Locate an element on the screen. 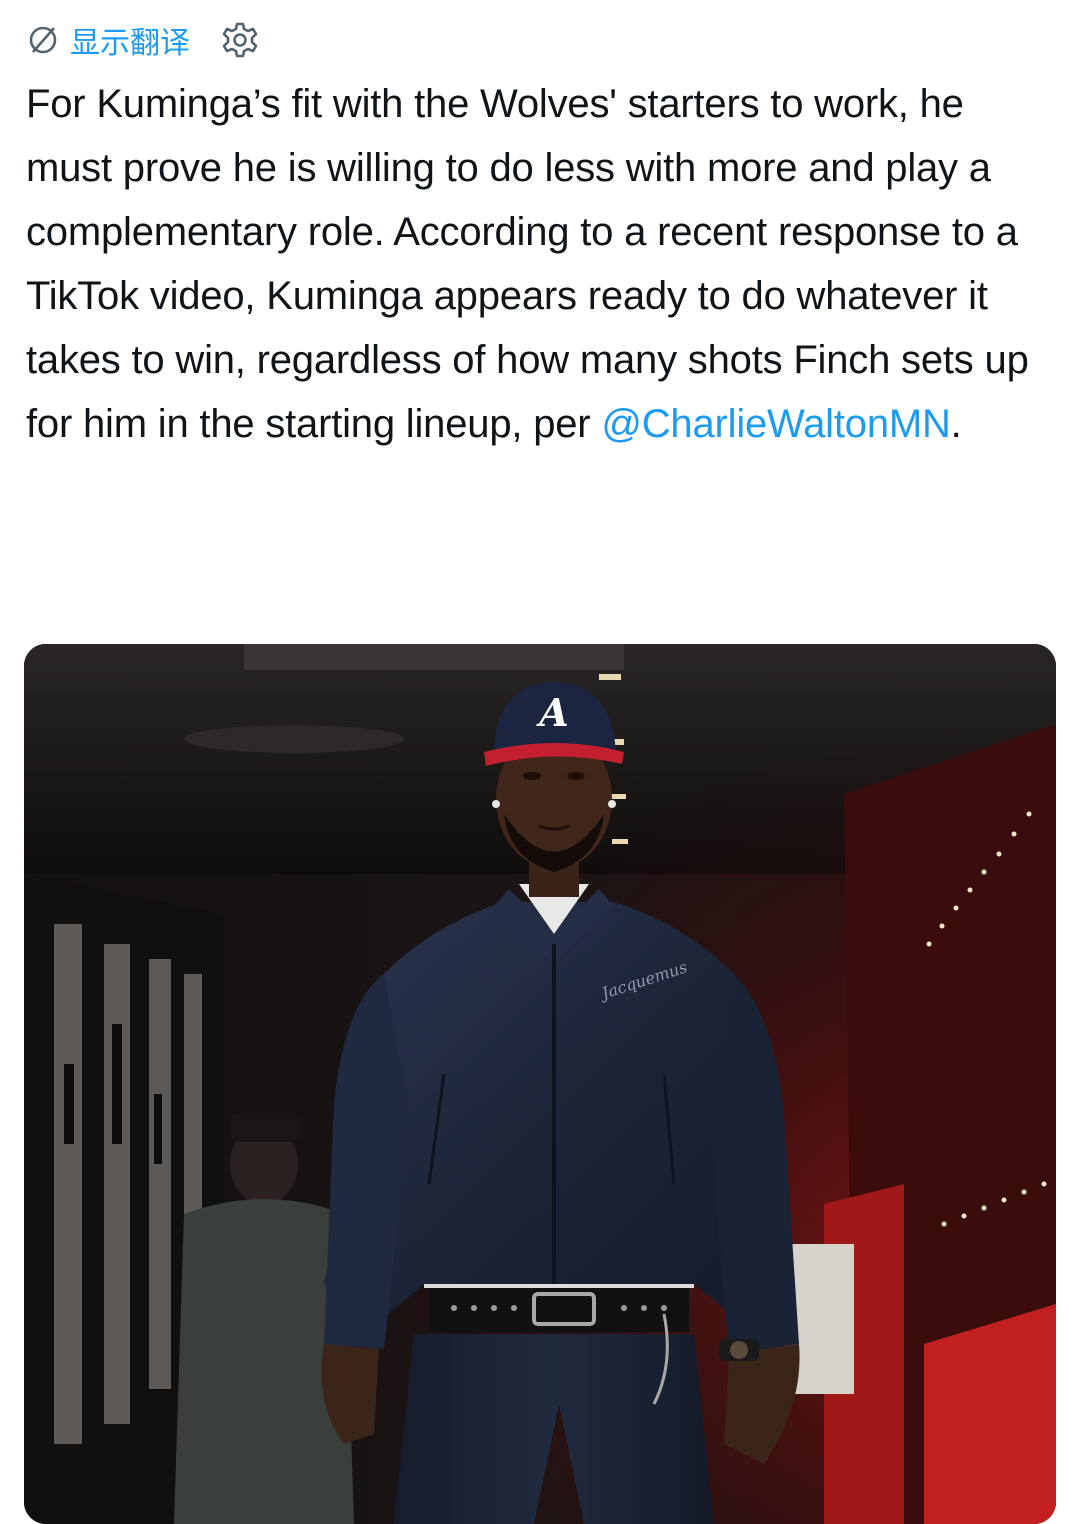 The width and height of the screenshot is (1080, 1524). svg-text: A is located at coordinates (552, 712).